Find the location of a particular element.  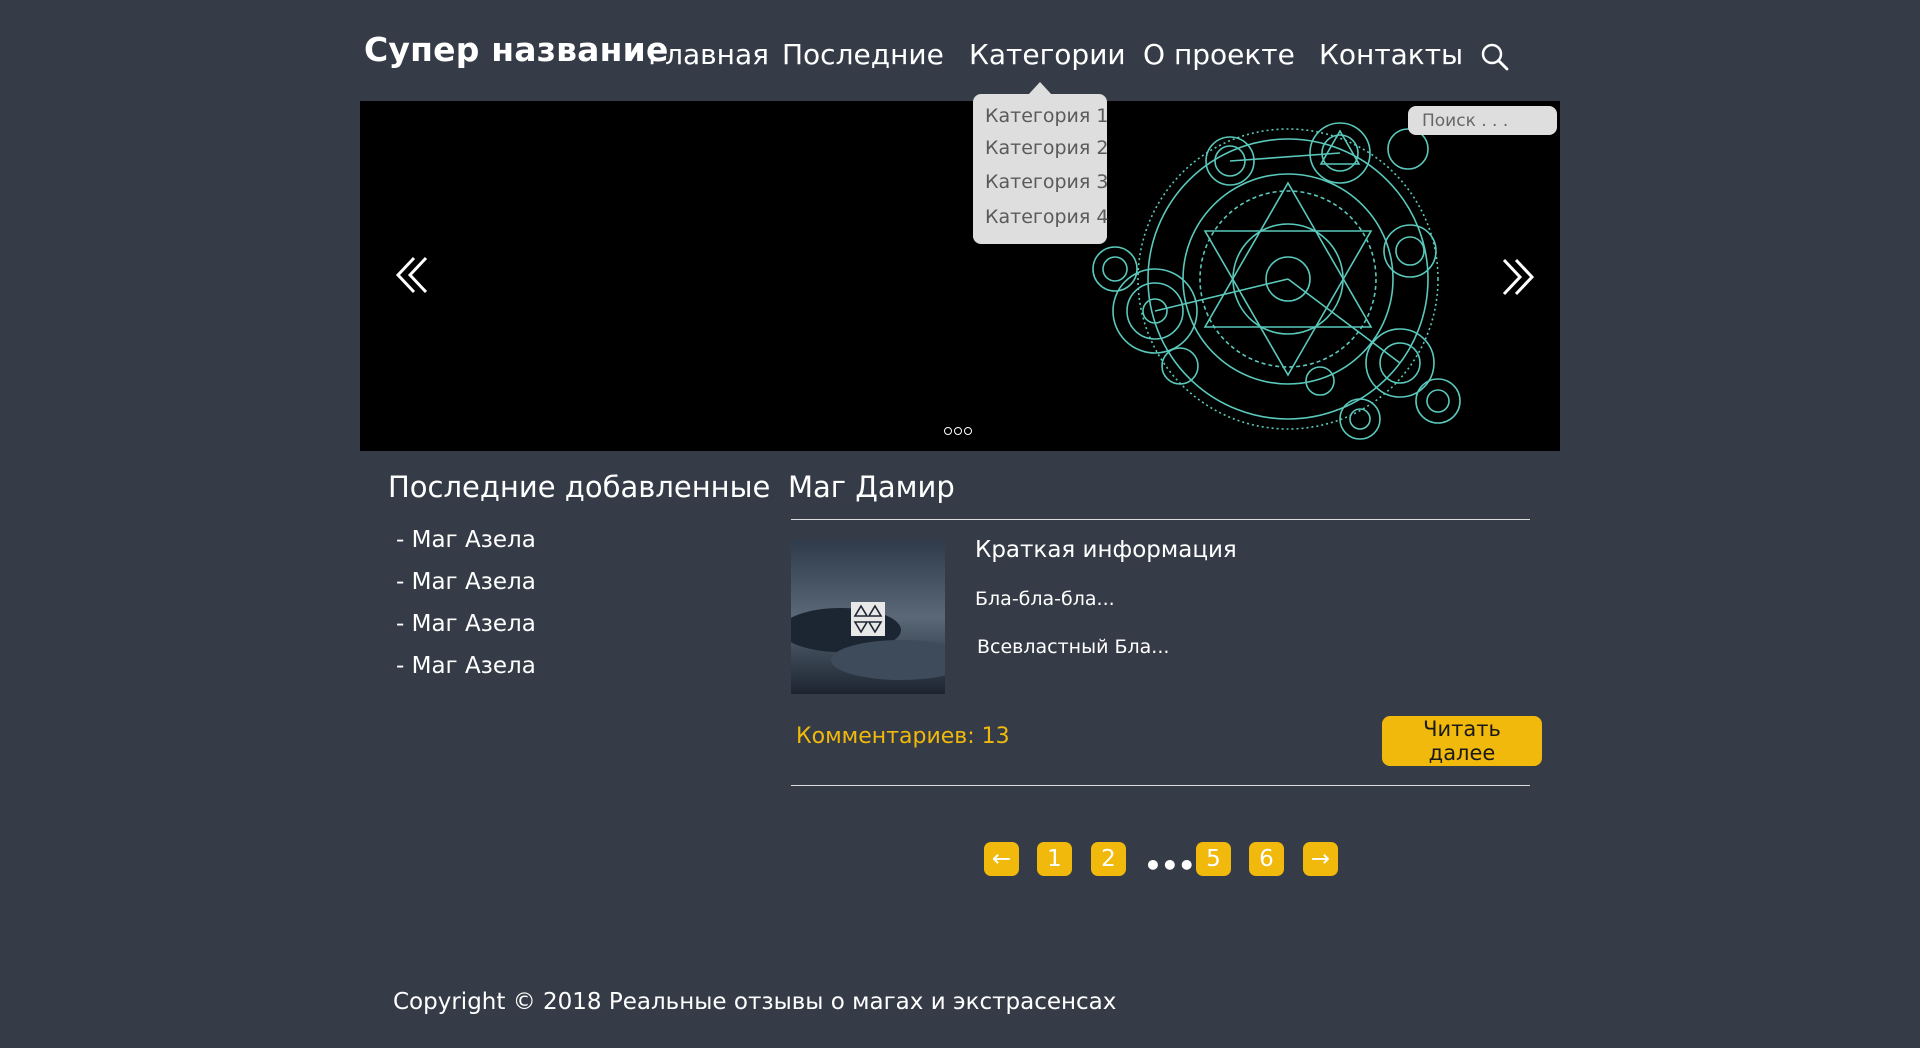

comments-count: Комментариев: 13 is located at coordinates (903, 736).